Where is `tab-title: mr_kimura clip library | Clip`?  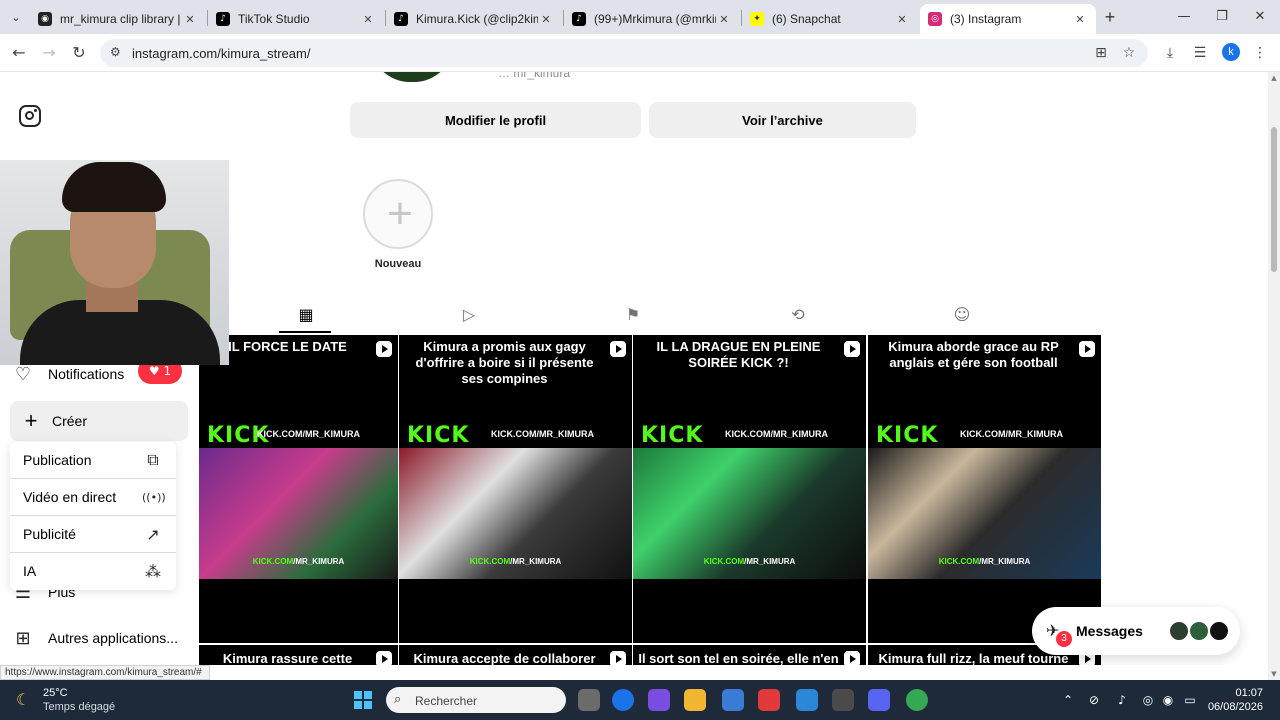
tab-title: mr_kimura clip library | Clip is located at coordinates (121, 19).